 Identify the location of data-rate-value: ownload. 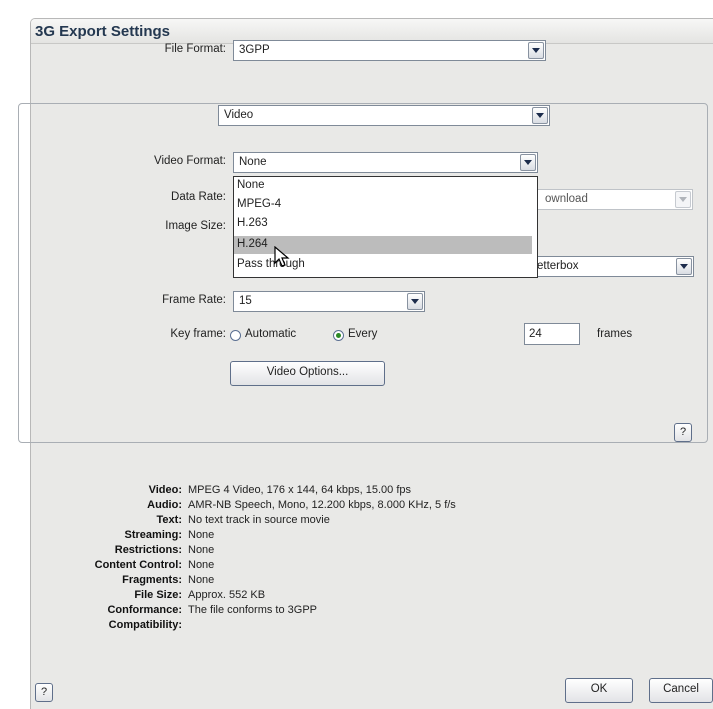
(566, 199).